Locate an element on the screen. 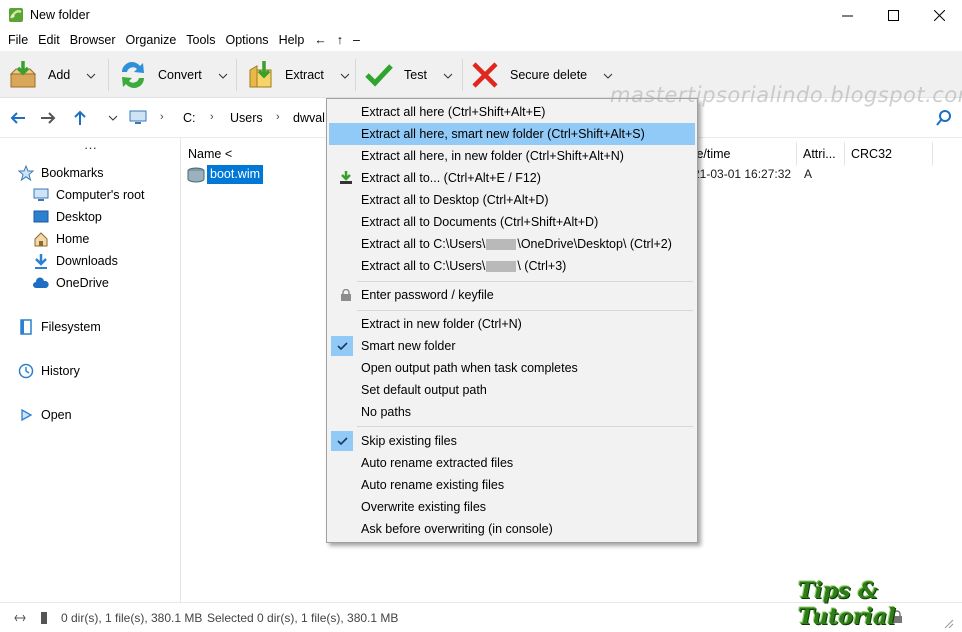 This screenshot has width=962, height=632. maximize-button is located at coordinates (893, 15).